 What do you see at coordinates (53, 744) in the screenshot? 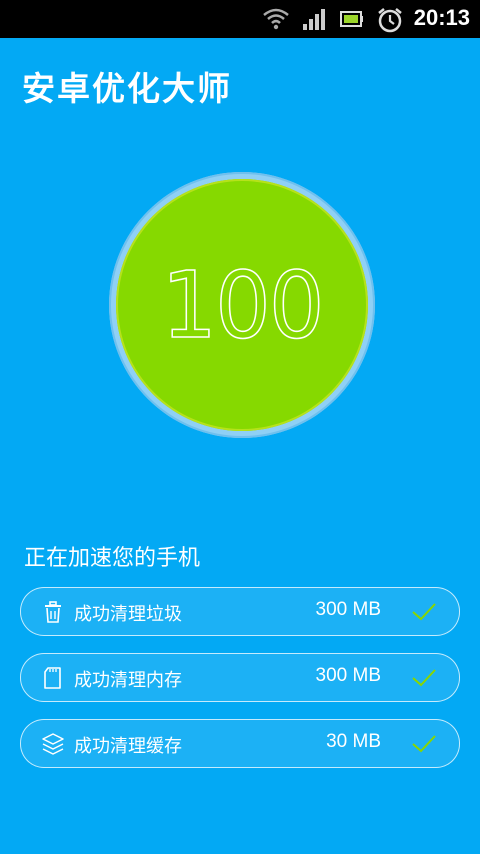
I see `layers-icon` at bounding box center [53, 744].